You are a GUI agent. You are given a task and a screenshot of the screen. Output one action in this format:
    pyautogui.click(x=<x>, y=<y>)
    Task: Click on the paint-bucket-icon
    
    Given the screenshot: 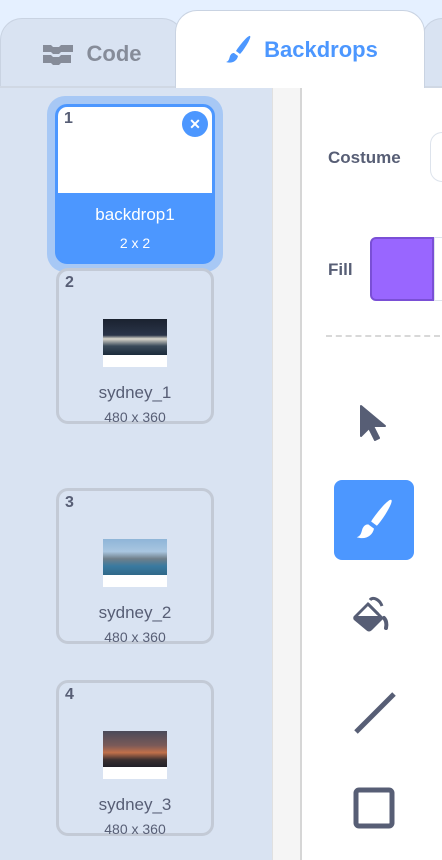 What is the action you would take?
    pyautogui.click(x=371, y=614)
    